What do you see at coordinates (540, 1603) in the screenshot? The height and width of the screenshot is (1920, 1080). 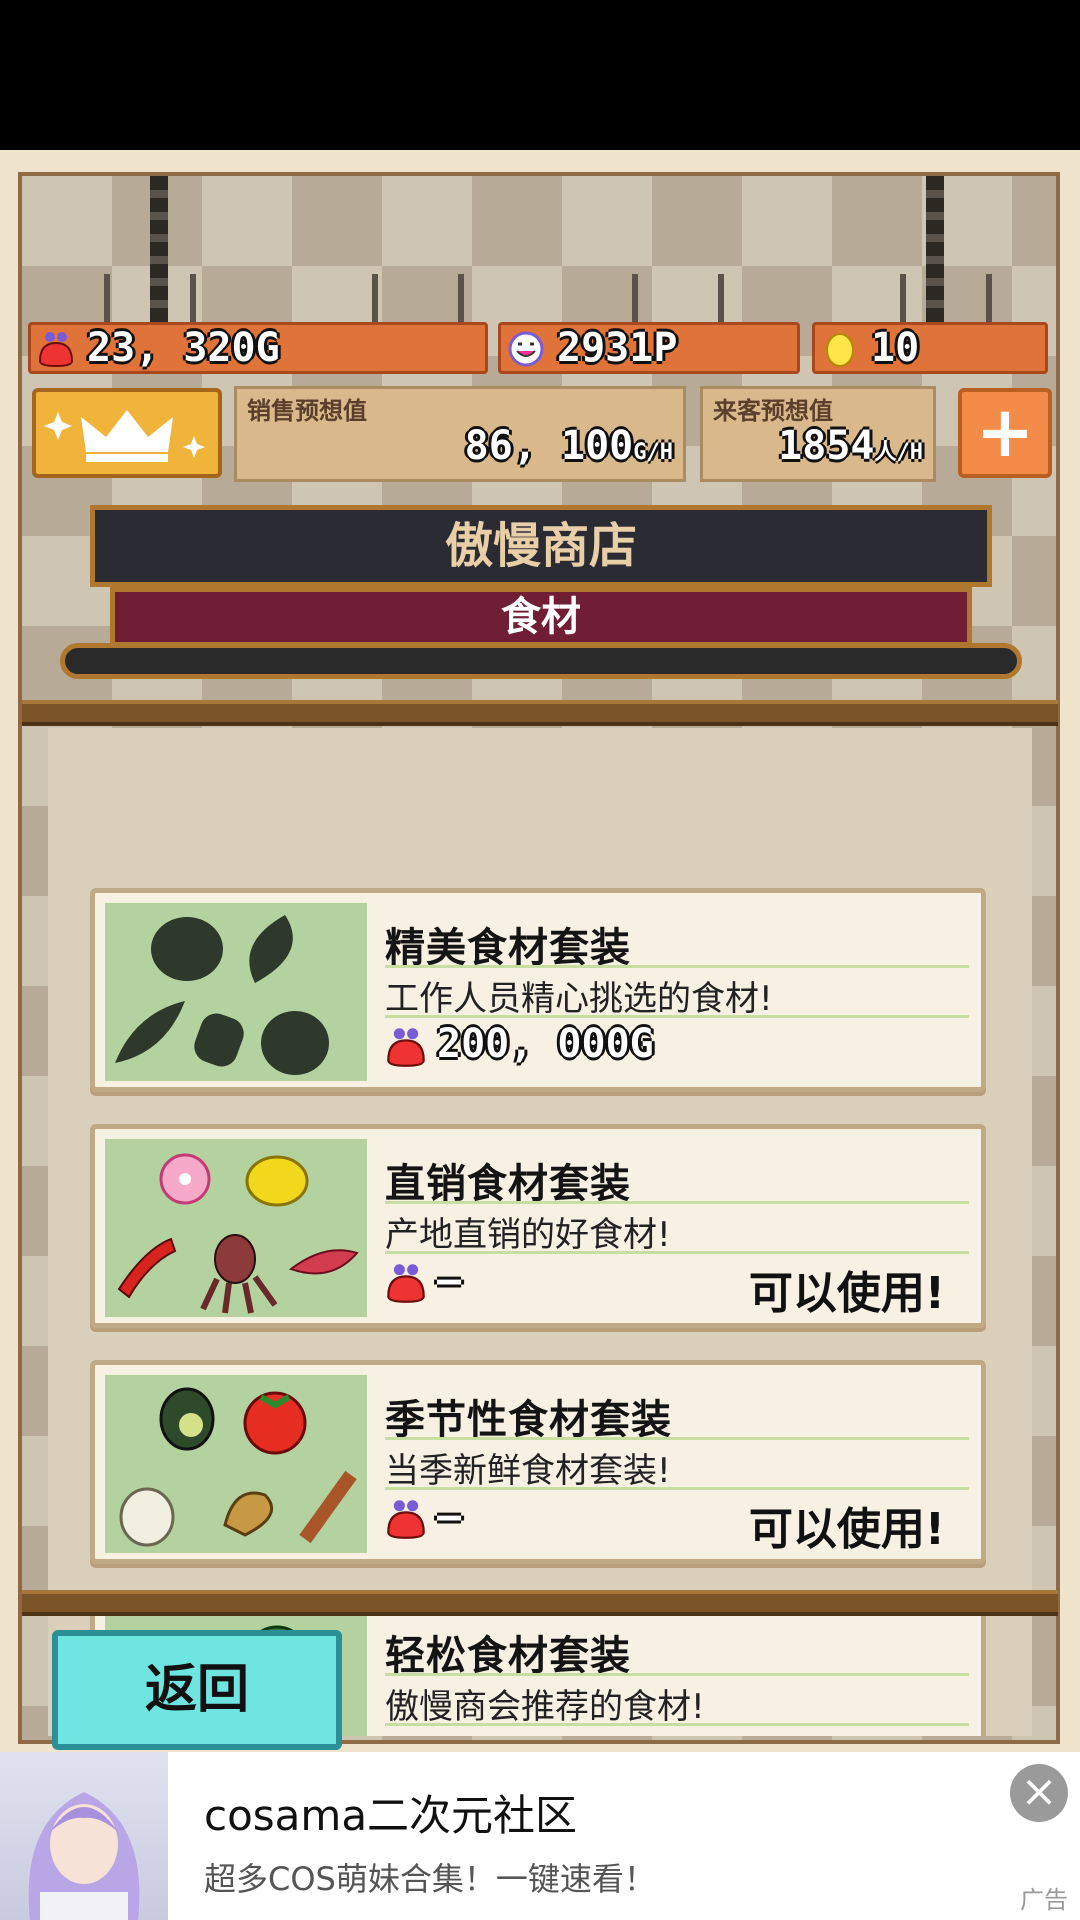 I see `shelf-bottom` at bounding box center [540, 1603].